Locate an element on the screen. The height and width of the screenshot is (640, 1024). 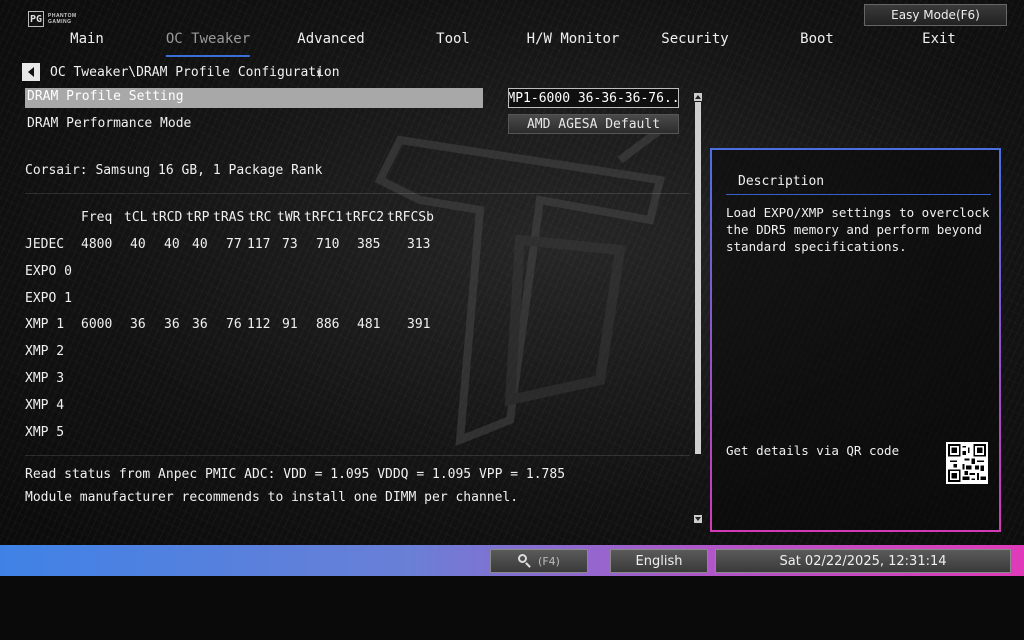
timing-cell: 117 is located at coordinates (259, 244).